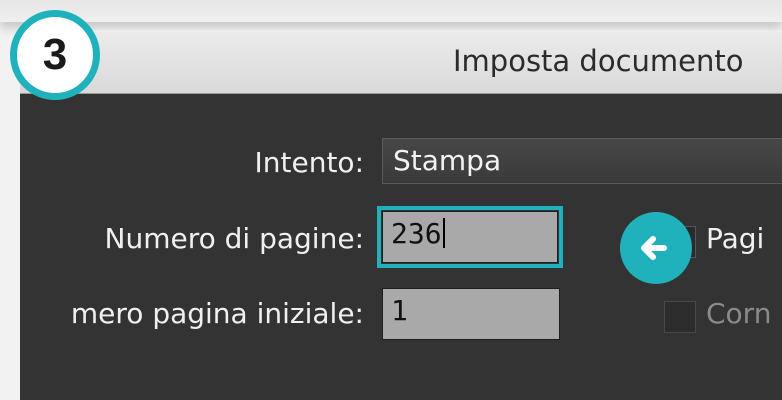  What do you see at coordinates (55, 55) in the screenshot?
I see `step-number-badge: 3` at bounding box center [55, 55].